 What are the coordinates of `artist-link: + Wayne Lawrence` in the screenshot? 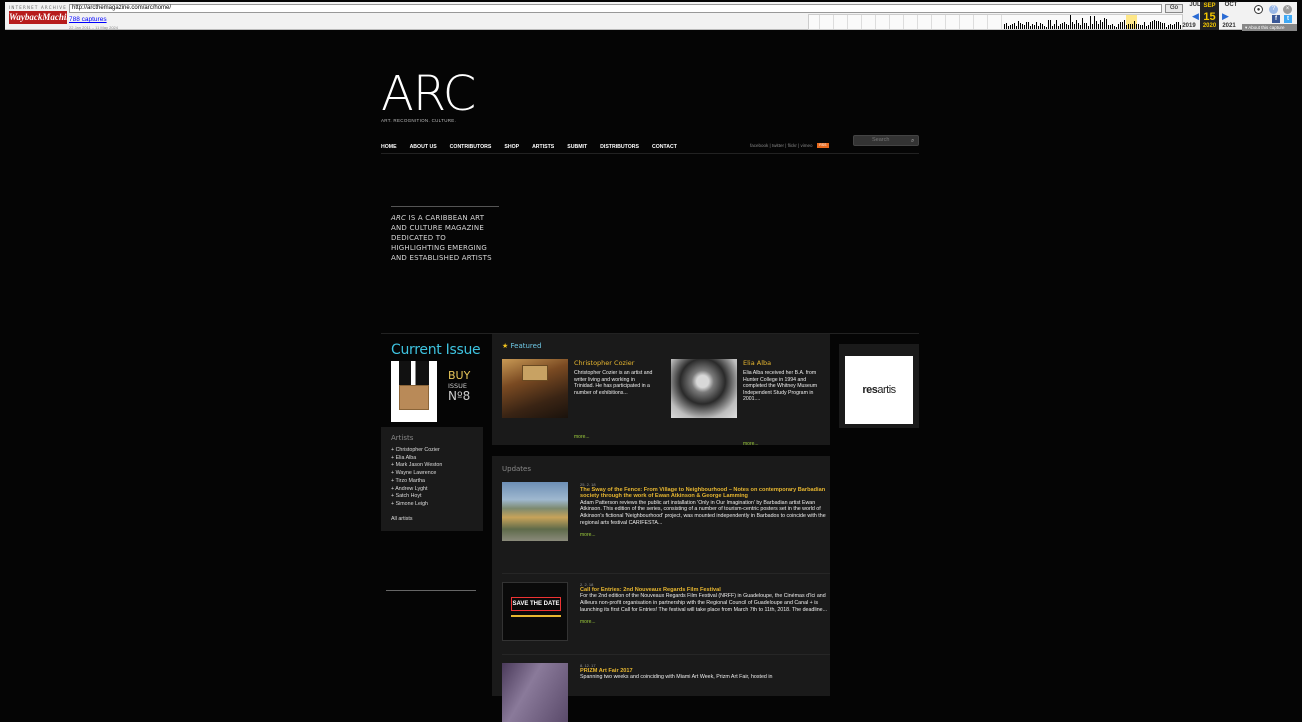 It's located at (437, 474).